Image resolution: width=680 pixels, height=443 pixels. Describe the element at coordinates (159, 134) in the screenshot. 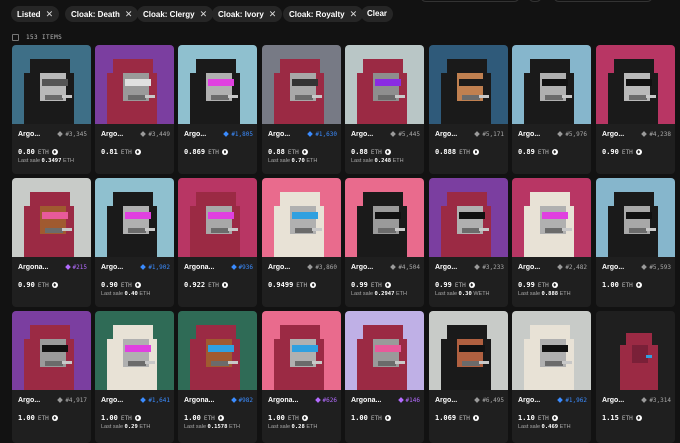

I see `rank-text: #3,449` at that location.